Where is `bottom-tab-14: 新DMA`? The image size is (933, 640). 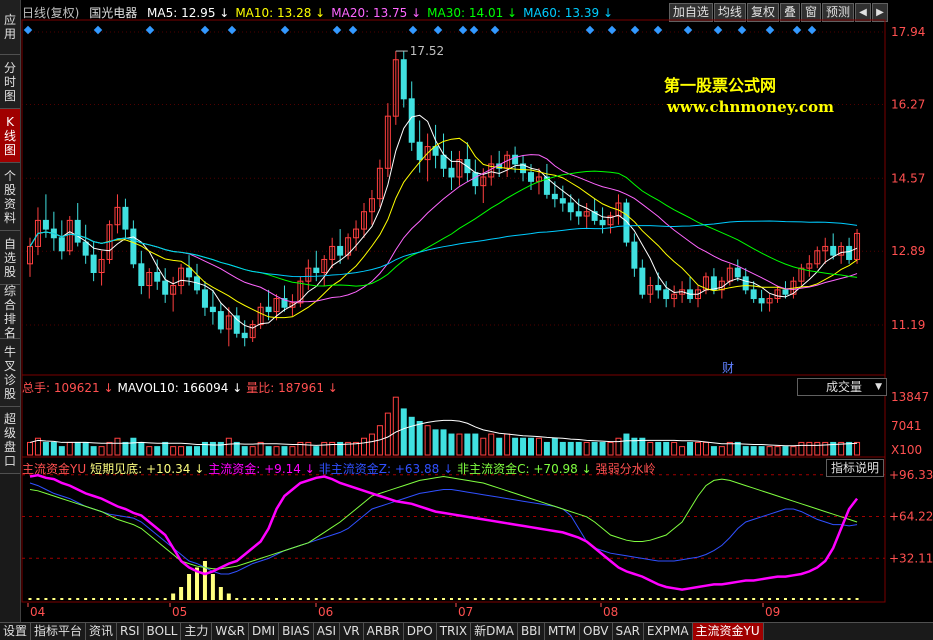 bottom-tab-14: 新DMA is located at coordinates (494, 631).